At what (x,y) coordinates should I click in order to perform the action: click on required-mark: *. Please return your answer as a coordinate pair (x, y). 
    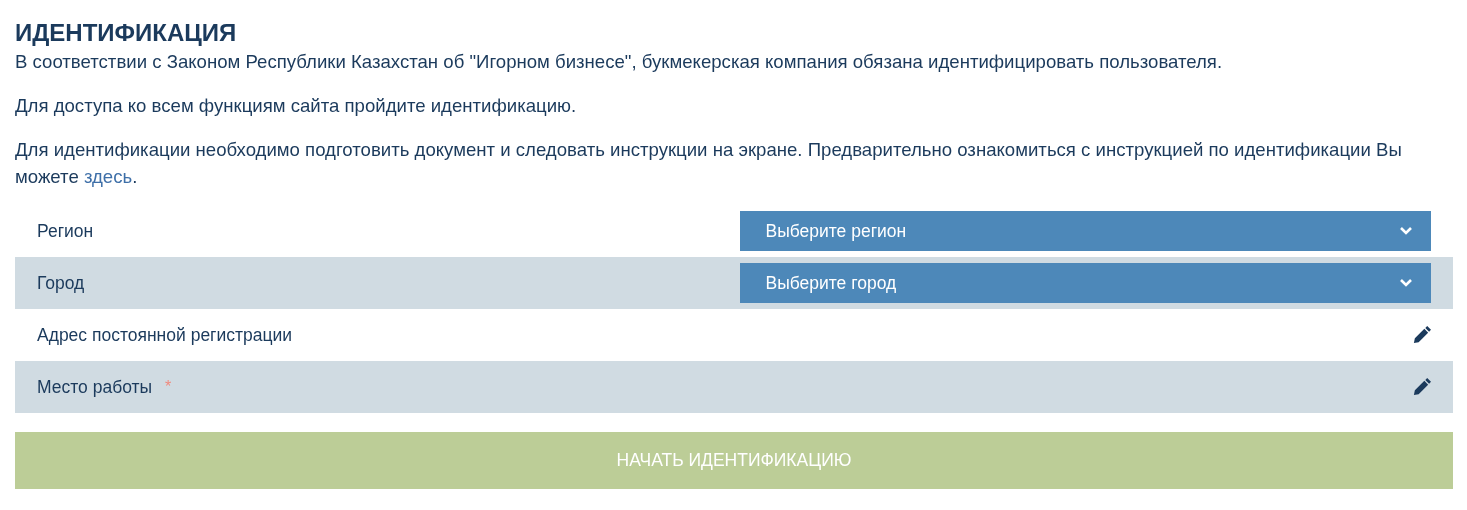
    Looking at the image, I should click on (168, 387).